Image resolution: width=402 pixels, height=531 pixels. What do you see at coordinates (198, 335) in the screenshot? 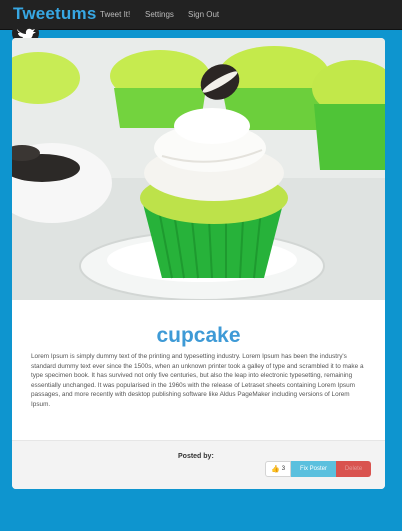
I see `post-title: cupcake` at bounding box center [198, 335].